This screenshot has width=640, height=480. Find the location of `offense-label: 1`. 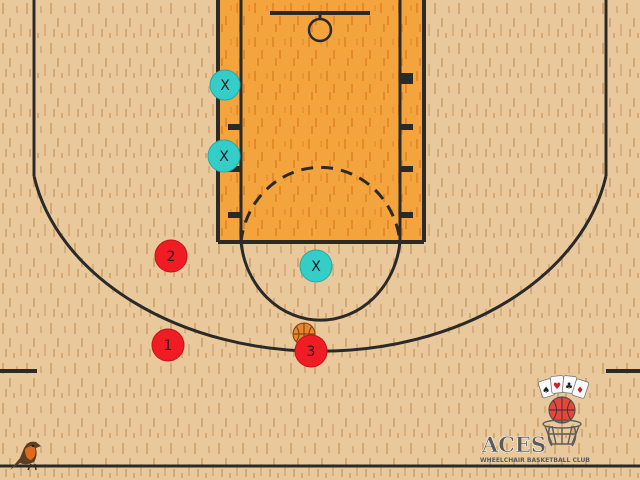

offense-label: 1 is located at coordinates (168, 346).